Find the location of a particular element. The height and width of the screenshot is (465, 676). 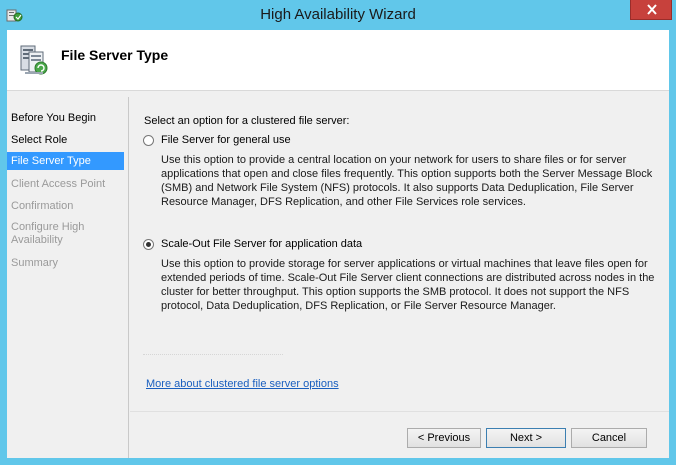

nav-step-confirmation: Confirmation is located at coordinates (42, 206).